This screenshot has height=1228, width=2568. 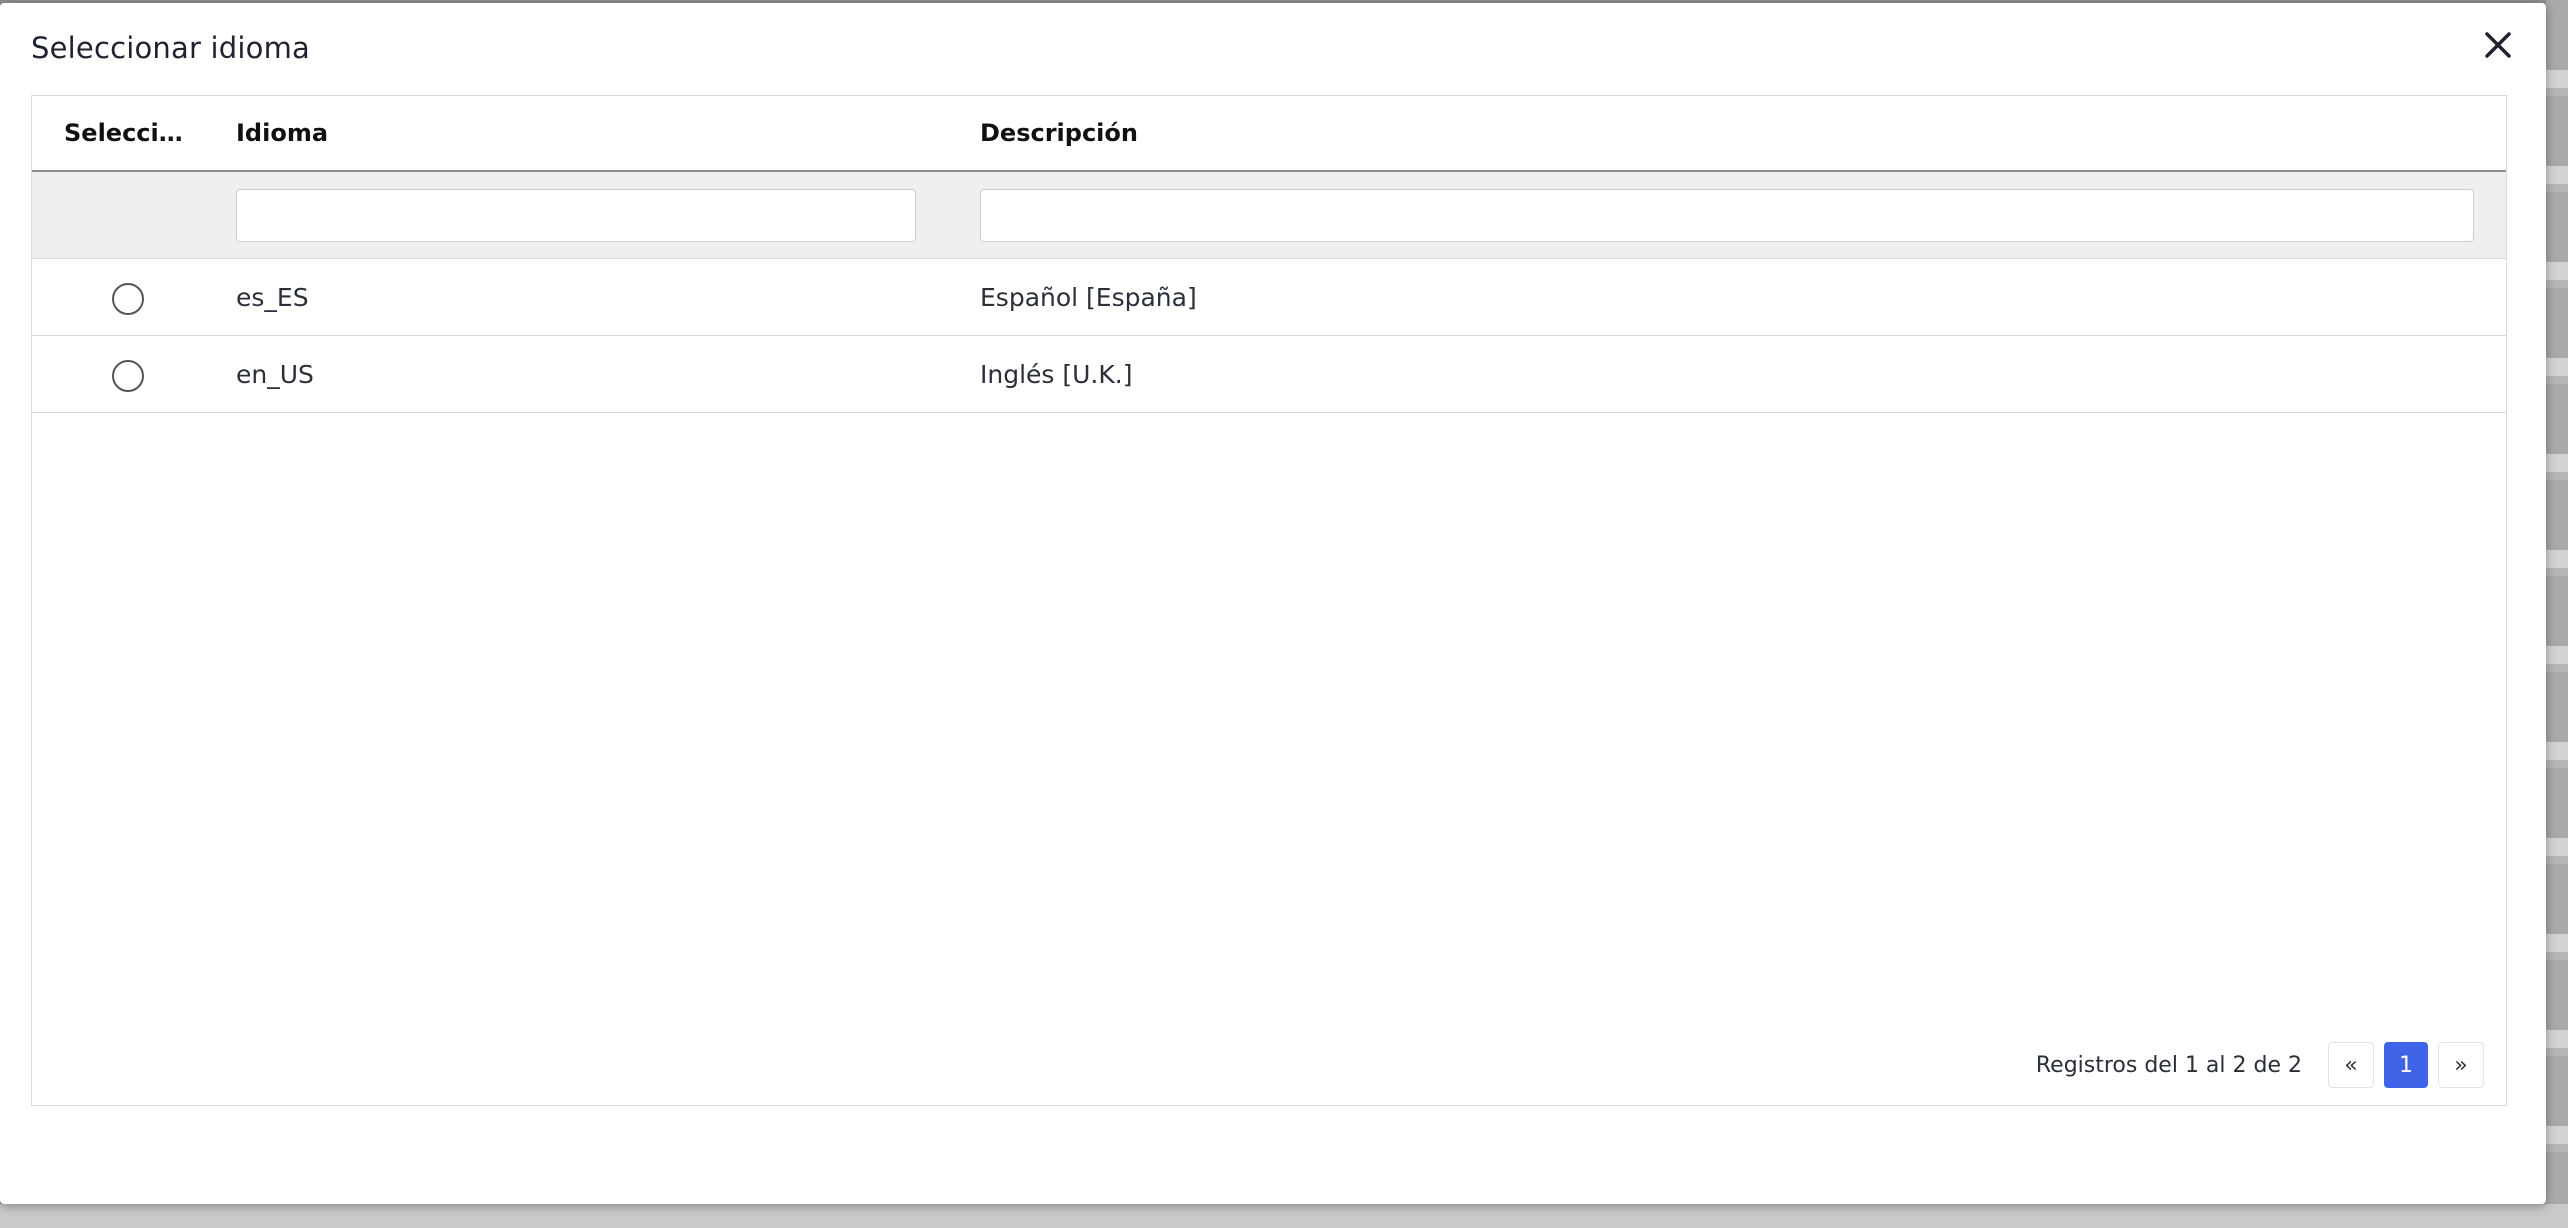 I want to click on pagination: Registros del 1 al 2 de 2 « 1 », so click(x=2260, y=1065).